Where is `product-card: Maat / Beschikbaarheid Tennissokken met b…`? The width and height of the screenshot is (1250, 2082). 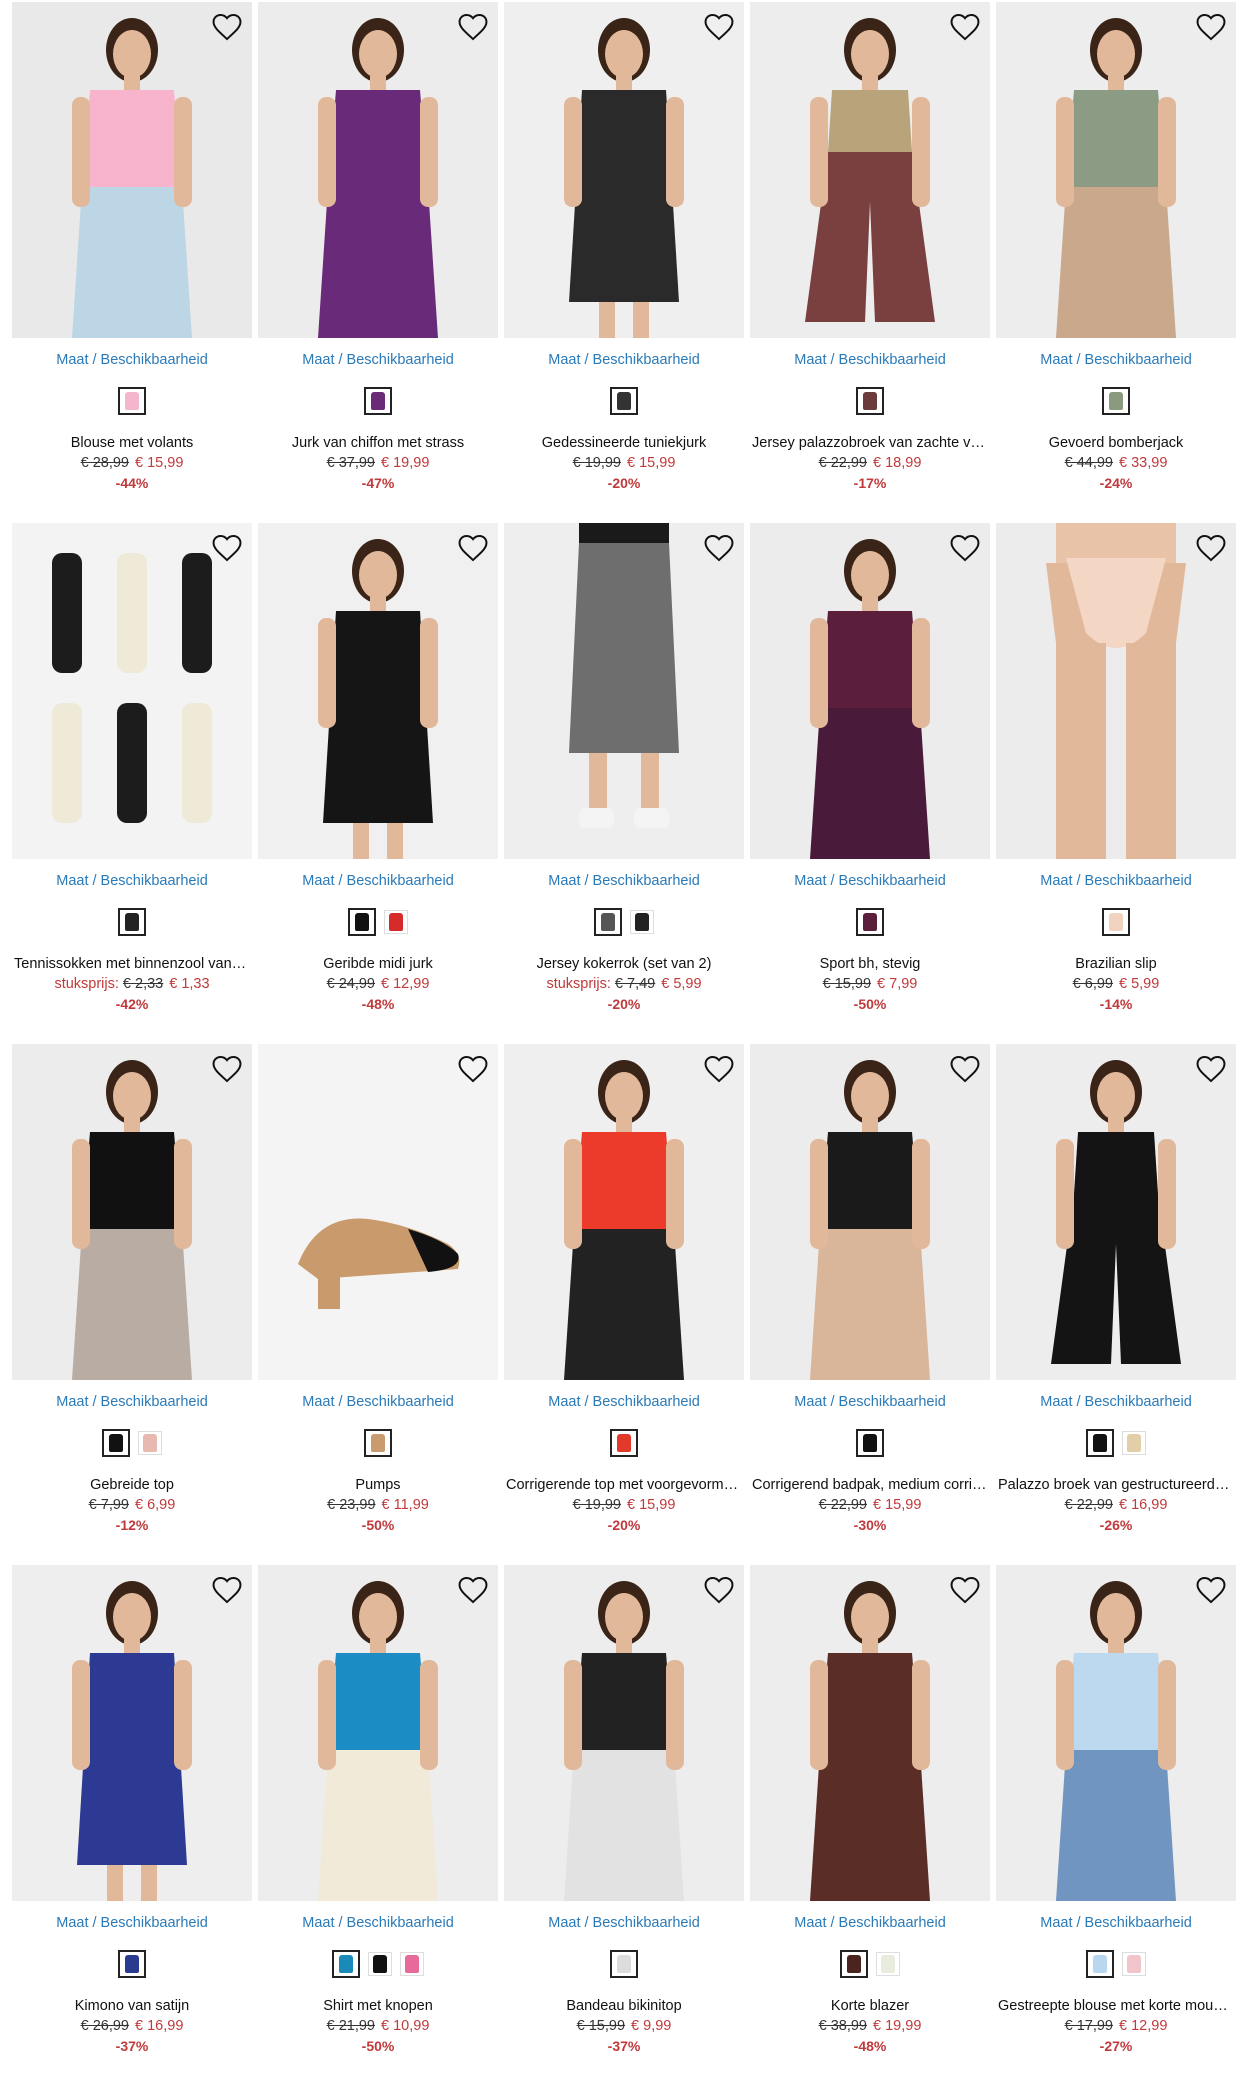
product-card: Maat / Beschikbaarheid Tennissokken met b… is located at coordinates (132, 768).